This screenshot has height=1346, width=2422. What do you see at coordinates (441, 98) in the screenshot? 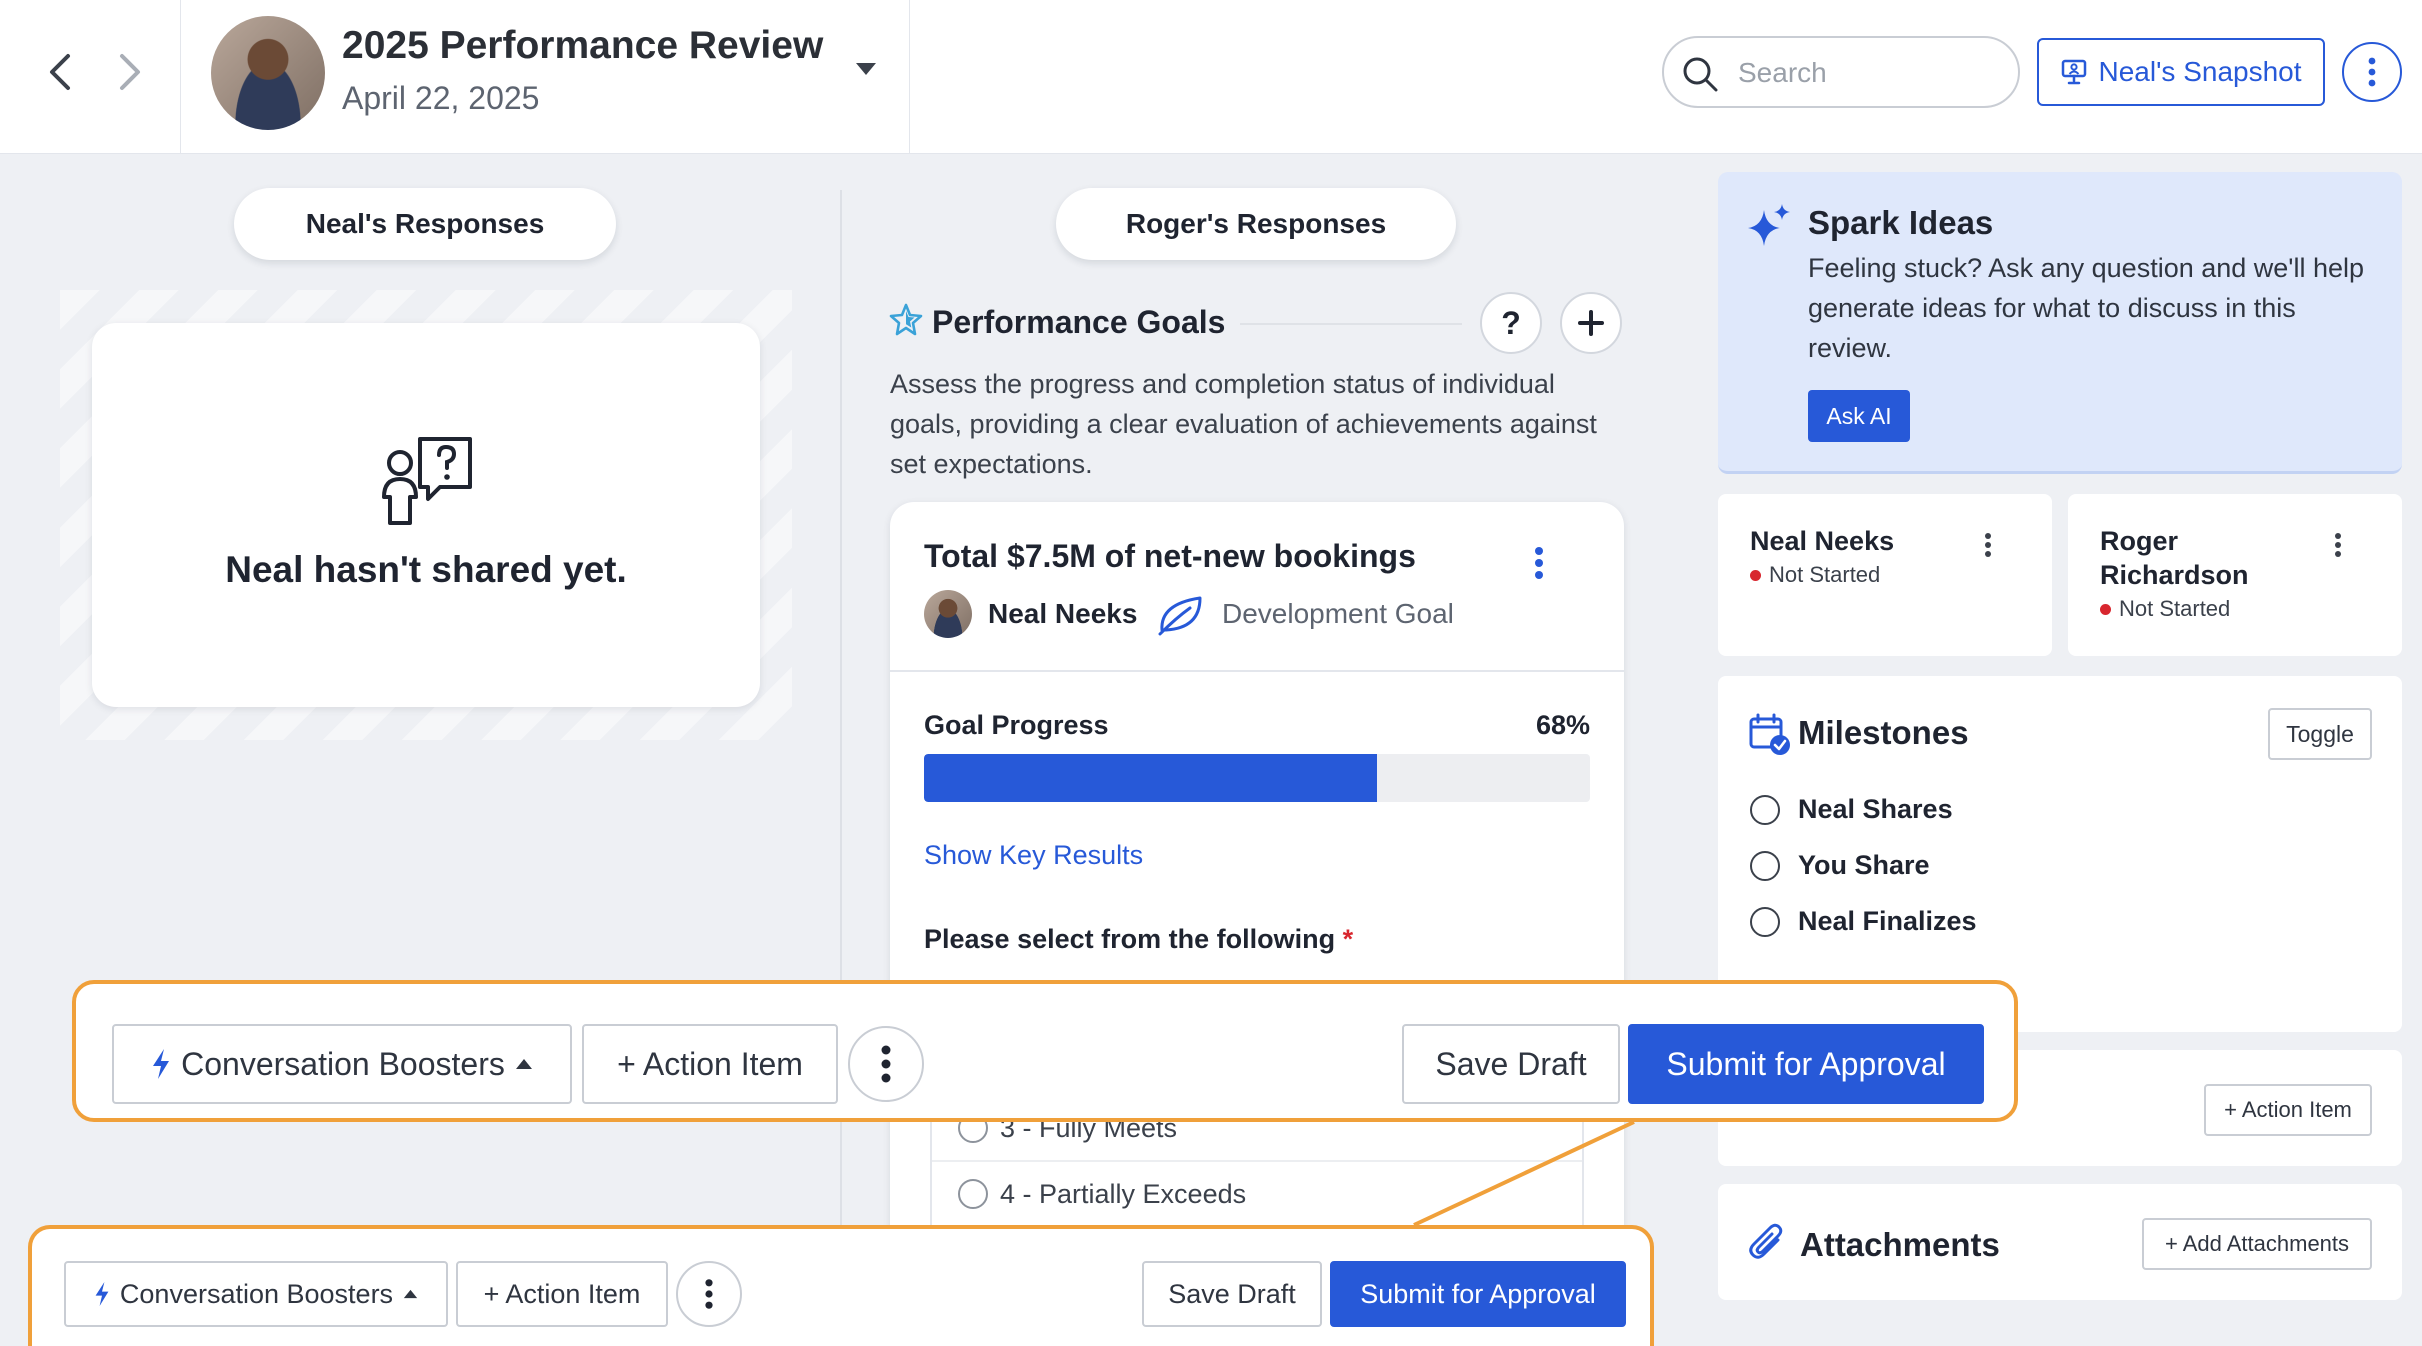
I see `review-date: April 22, 2025` at bounding box center [441, 98].